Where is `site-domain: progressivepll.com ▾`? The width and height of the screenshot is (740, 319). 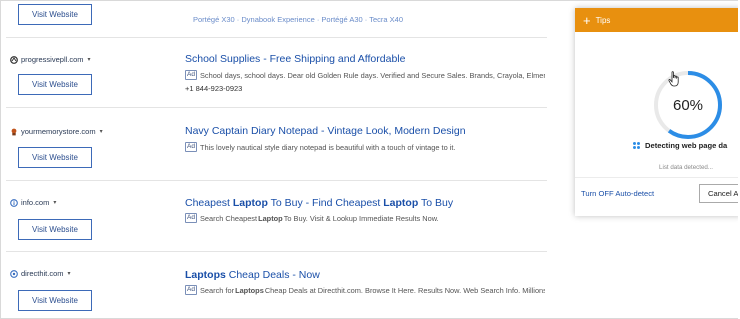
site-domain: progressivepll.com ▾ is located at coordinates (50, 59).